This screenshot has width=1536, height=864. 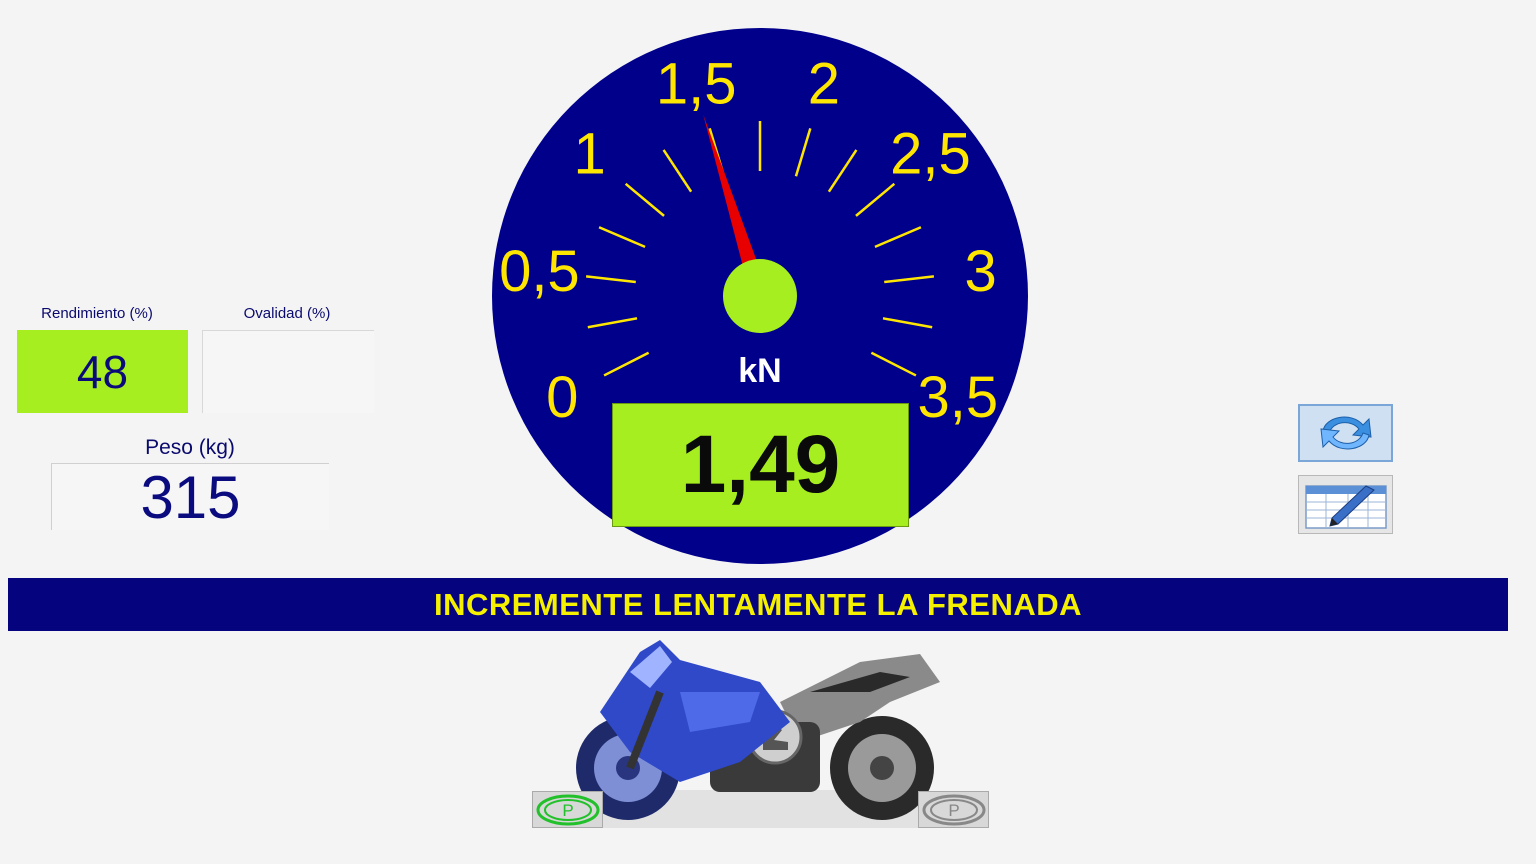 What do you see at coordinates (980, 271) in the screenshot?
I see `gauge-tick-label: 3` at bounding box center [980, 271].